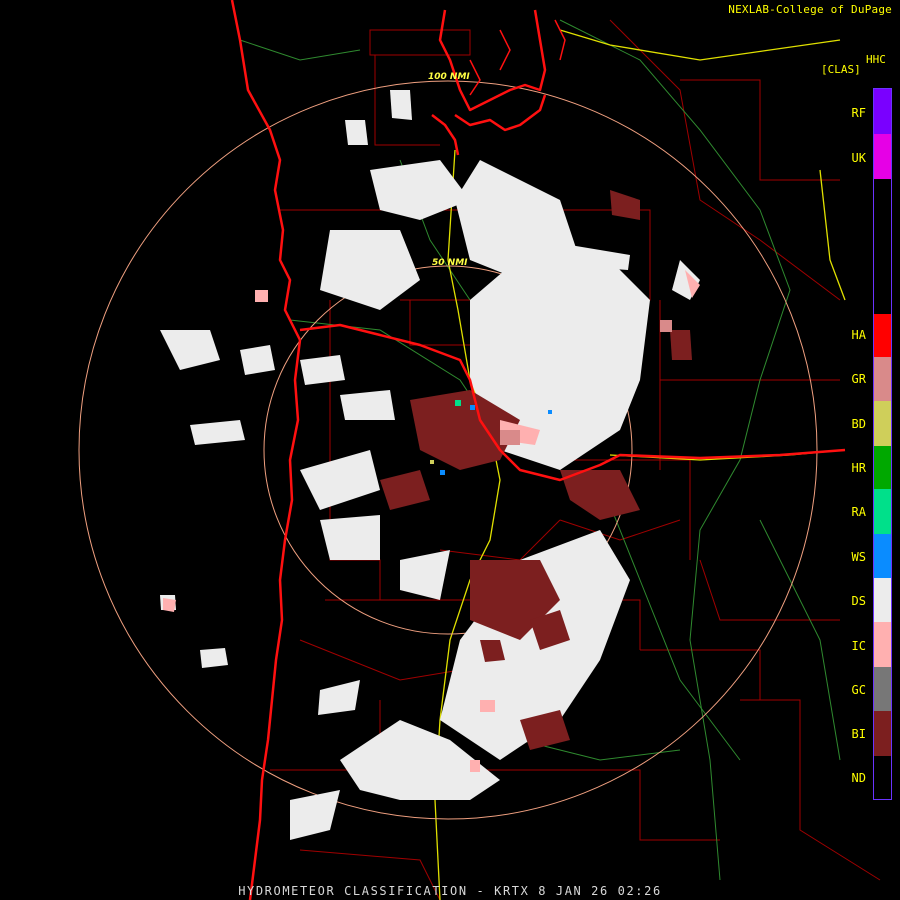 The image size is (900, 900). Describe the element at coordinates (858, 734) in the screenshot. I see `legend-label-bi: BI` at that location.